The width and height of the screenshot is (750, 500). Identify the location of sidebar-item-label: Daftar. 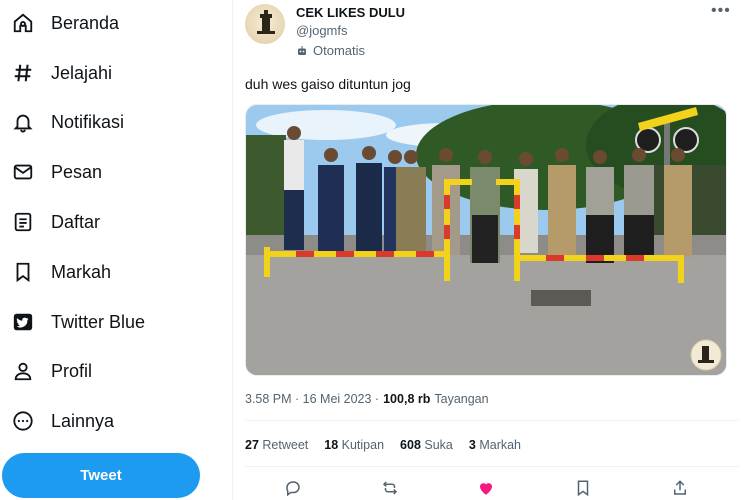
(76, 221).